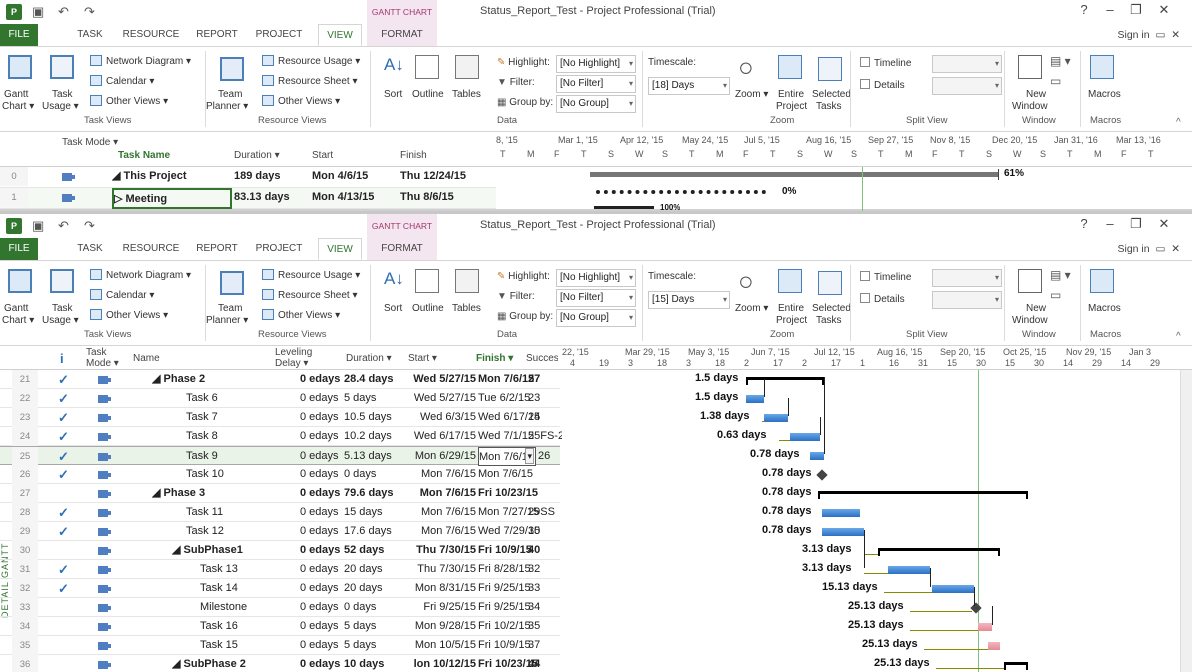  Describe the element at coordinates (1110, 223) in the screenshot. I see `minimize-icon: –` at that location.